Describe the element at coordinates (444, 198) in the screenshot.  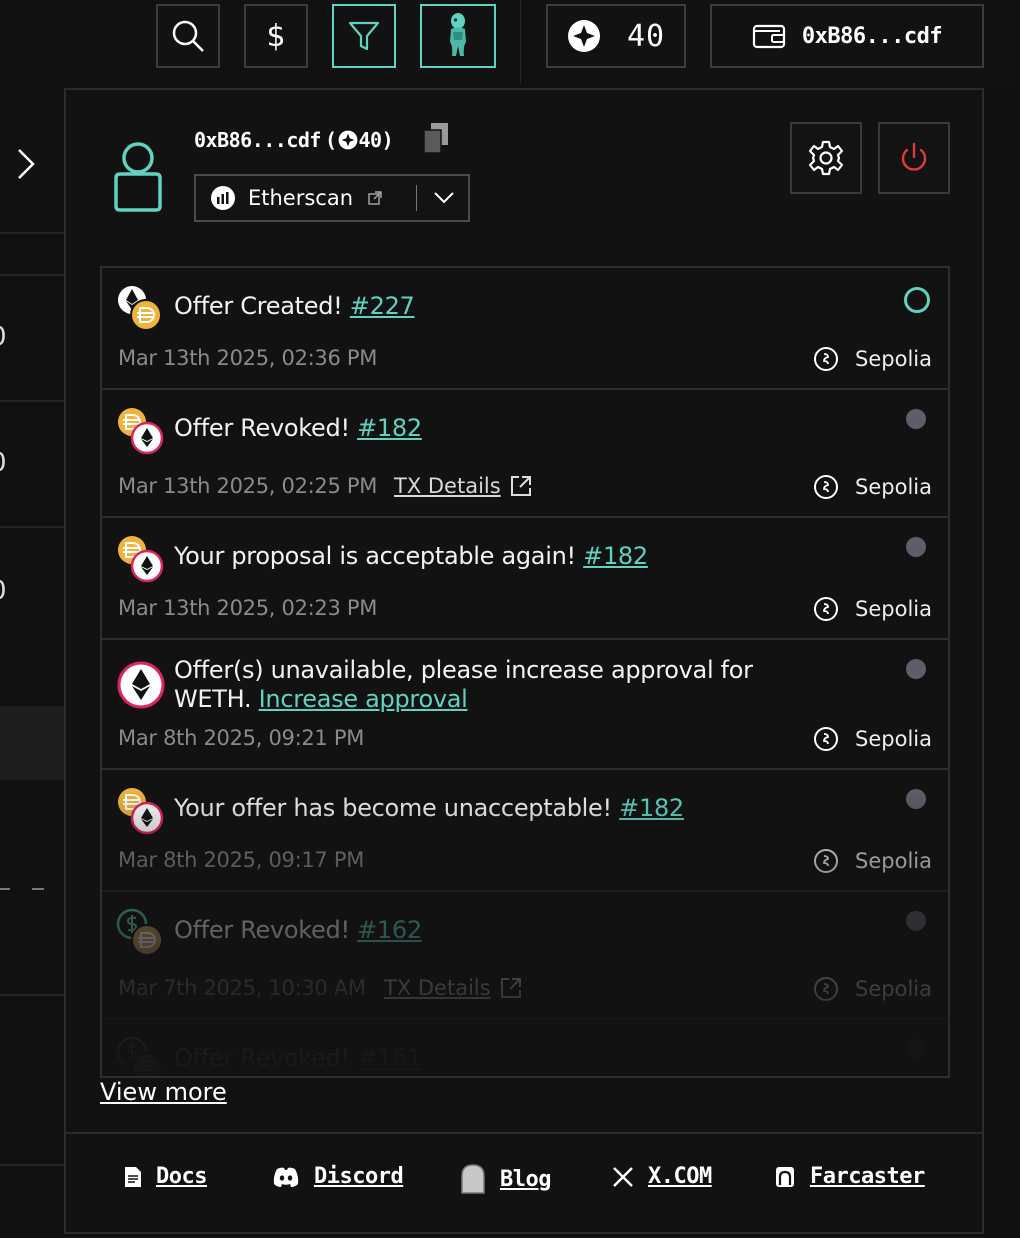
I see `chevron-down-icon` at that location.